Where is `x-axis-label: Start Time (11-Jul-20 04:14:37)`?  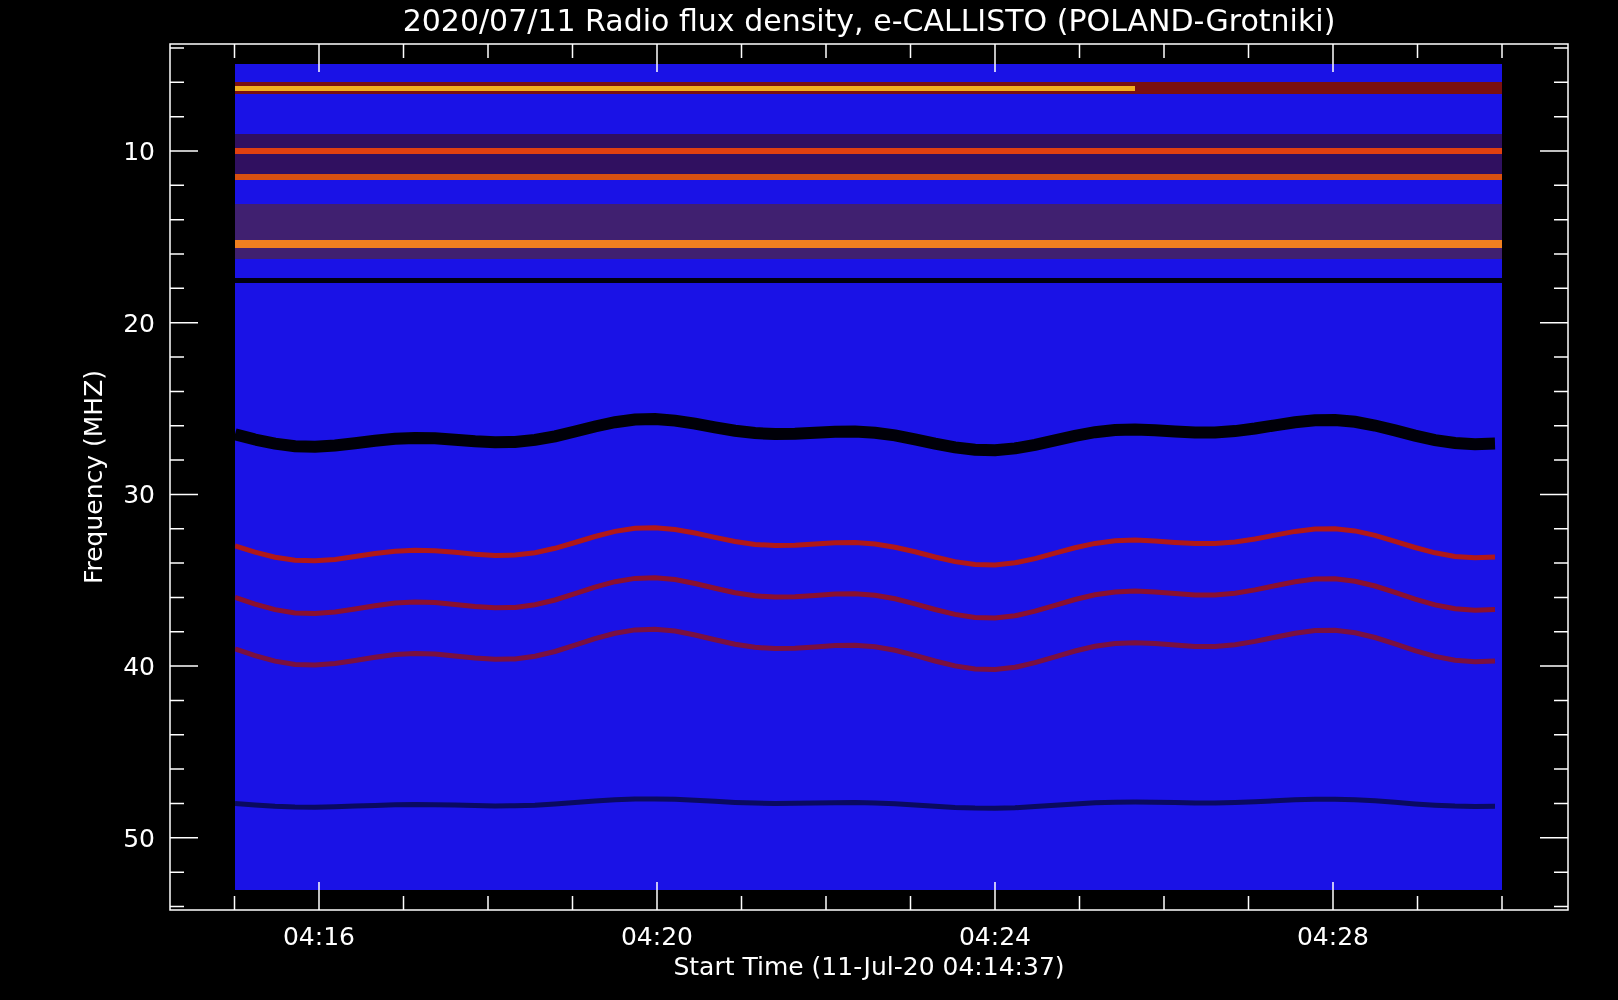 x-axis-label: Start Time (11-Jul-20 04:14:37) is located at coordinates (869, 966).